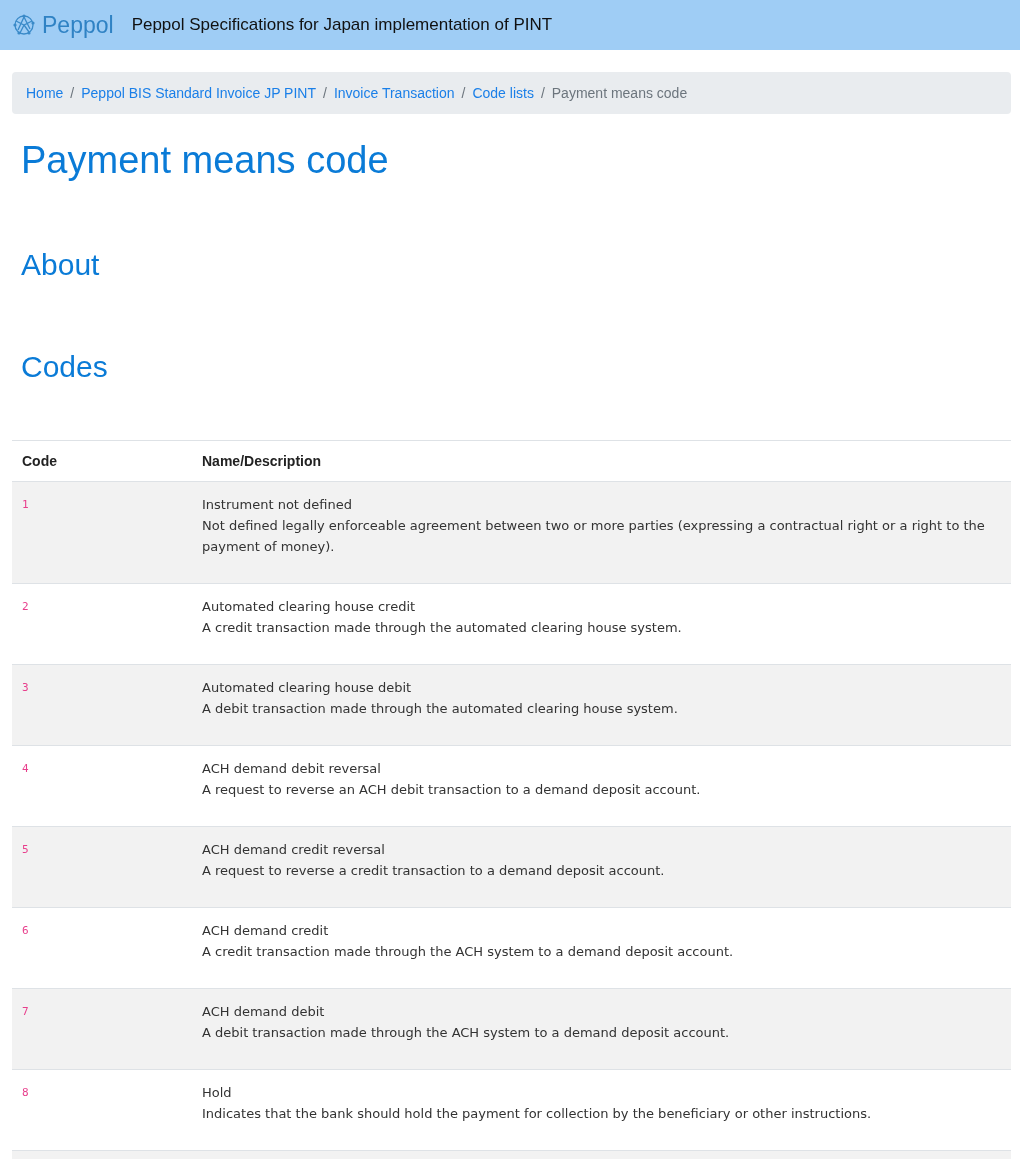  I want to click on code-value: 6, so click(25, 930).